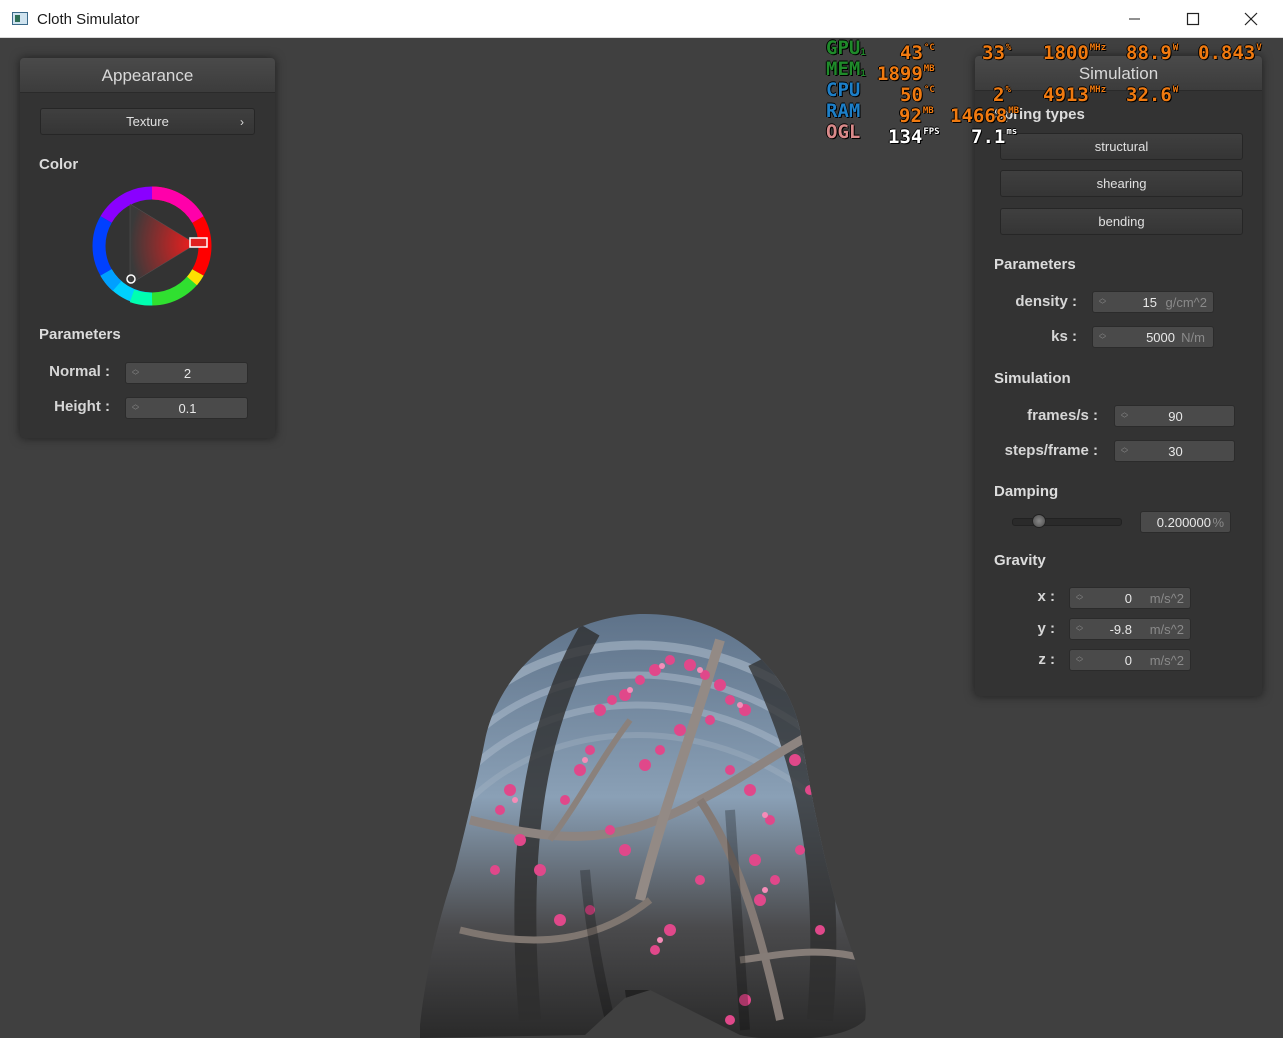  What do you see at coordinates (1174, 451) in the screenshot?
I see `steps-input: ︿ ﹀ 30` at bounding box center [1174, 451].